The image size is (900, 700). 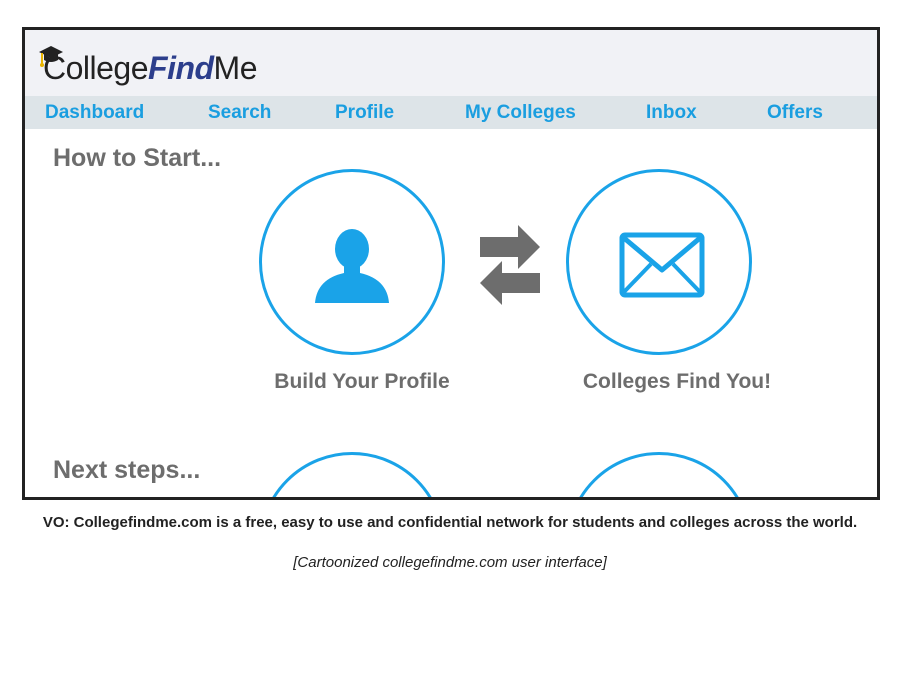 I want to click on logo-text: CollegeFindMe, so click(x=150, y=68).